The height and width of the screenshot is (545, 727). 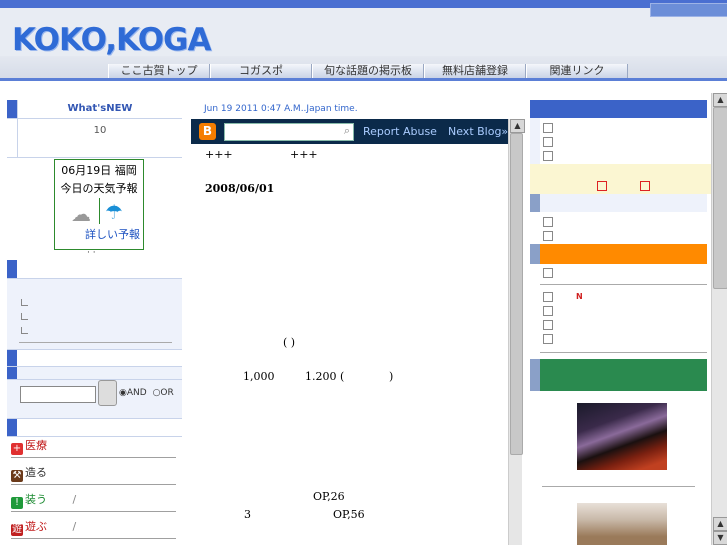 I want to click on plus-icon: +, so click(x=17, y=449).